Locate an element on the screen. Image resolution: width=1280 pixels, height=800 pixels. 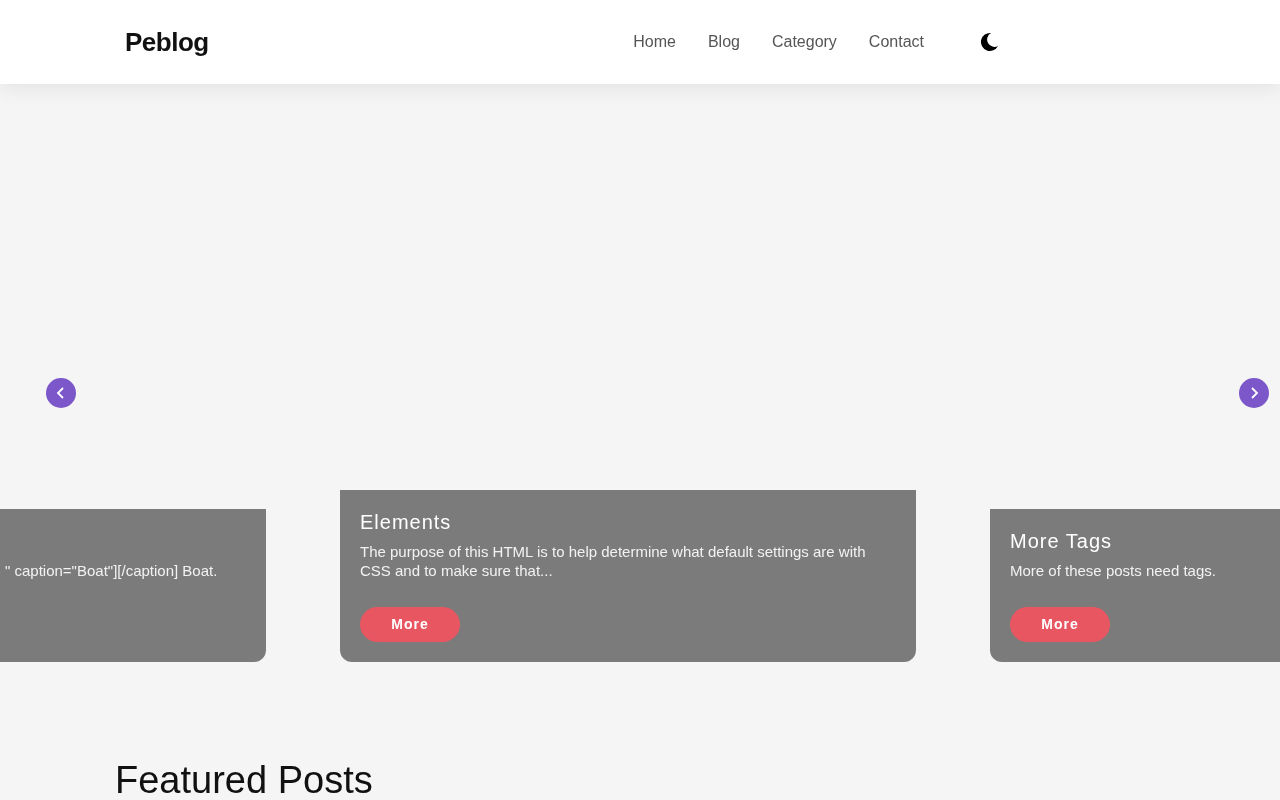
next-slide-button is located at coordinates (1254, 393).